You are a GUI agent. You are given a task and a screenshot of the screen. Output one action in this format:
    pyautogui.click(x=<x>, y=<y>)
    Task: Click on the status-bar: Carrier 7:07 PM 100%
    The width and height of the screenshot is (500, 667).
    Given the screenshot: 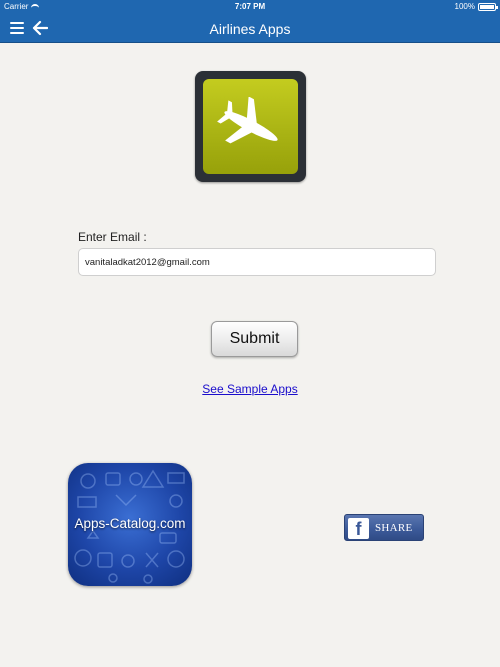 What is the action you would take?
    pyautogui.click(x=250, y=7)
    